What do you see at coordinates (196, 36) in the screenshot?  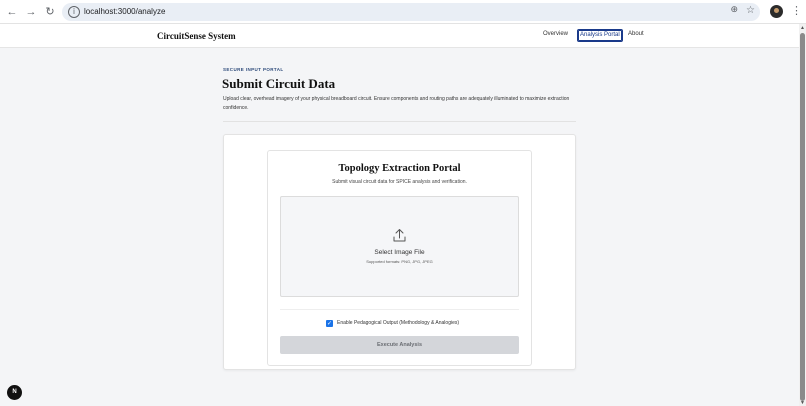 I see `brand-logo-text: CircuitSense System` at bounding box center [196, 36].